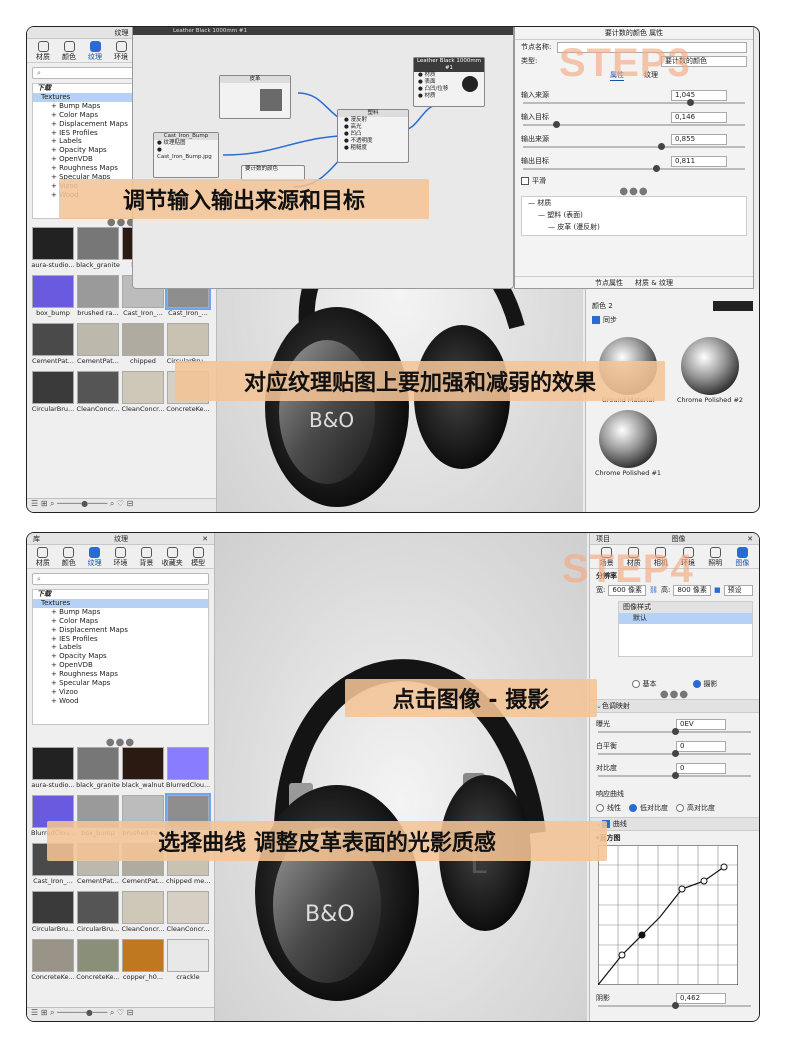 This screenshot has width=785, height=1046. I want to click on search-input-2: ⌕, so click(120, 579).